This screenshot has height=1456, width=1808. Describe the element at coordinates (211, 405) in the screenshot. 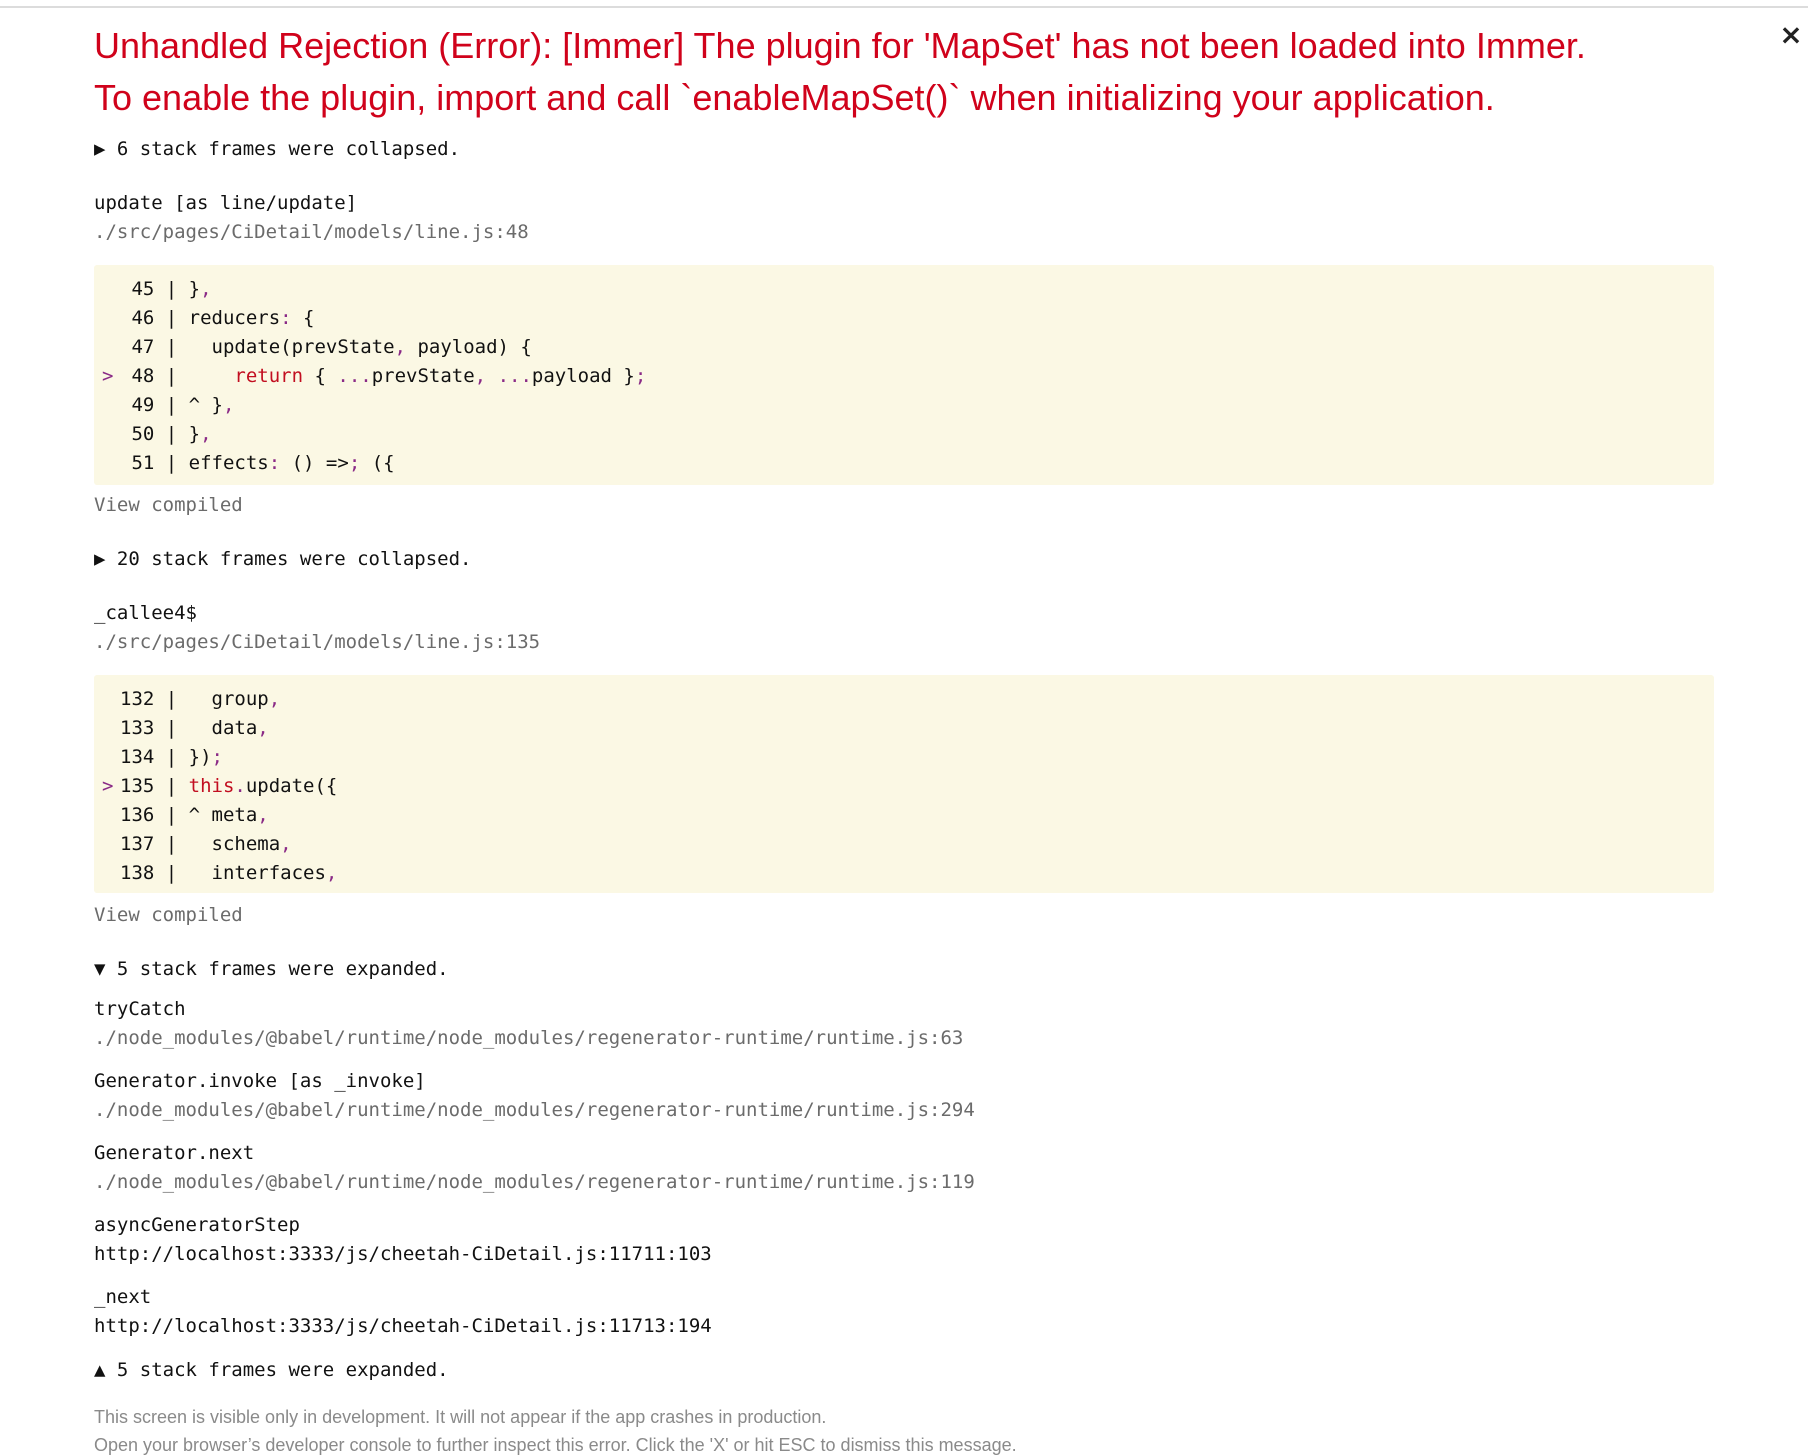

I see `code-text: ^ },` at that location.